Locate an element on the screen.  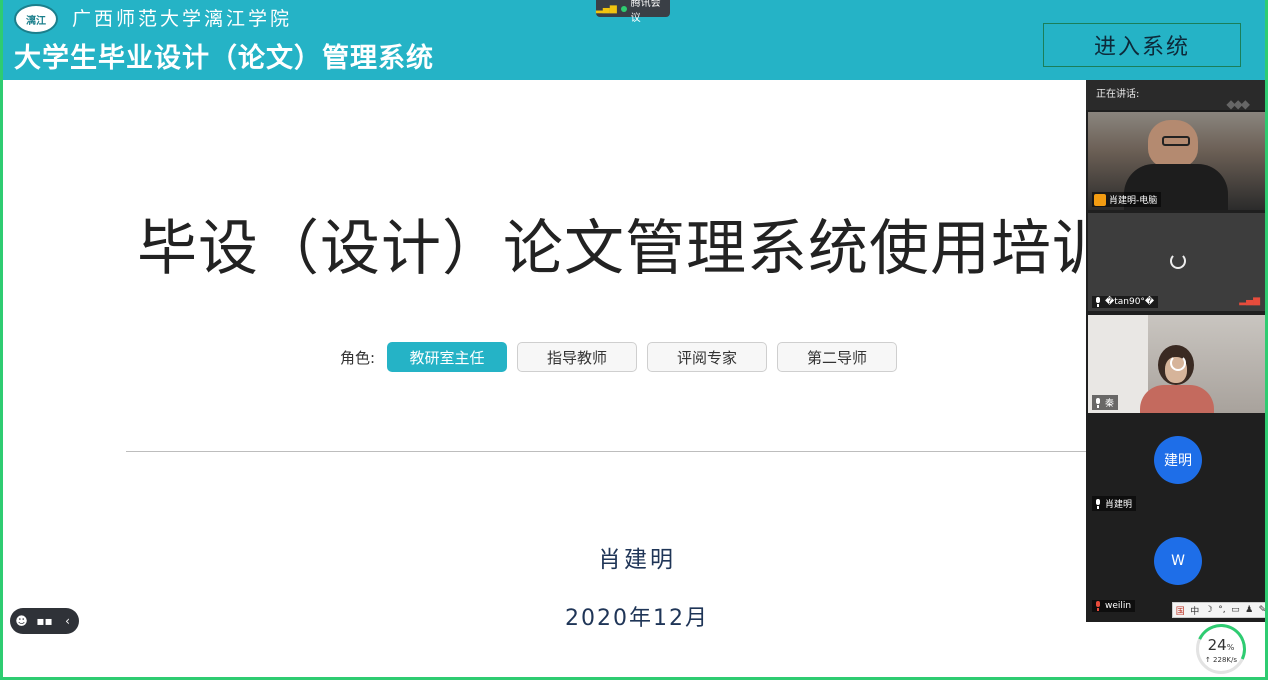
ime-toolbar: 国 中 ☽ °, ▭ ♟ ✎ is located at coordinates (1220, 610).